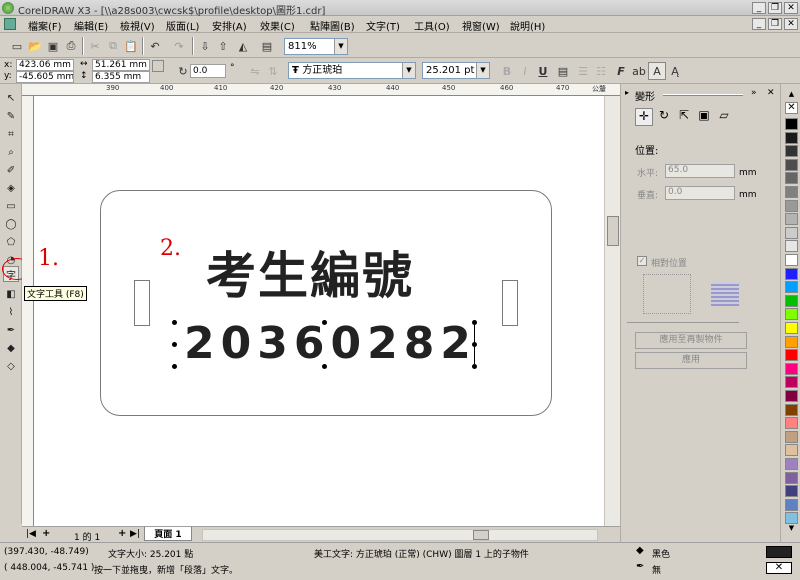 This screenshot has width=800, height=580. I want to click on redo-icon: ↷, so click(179, 46).